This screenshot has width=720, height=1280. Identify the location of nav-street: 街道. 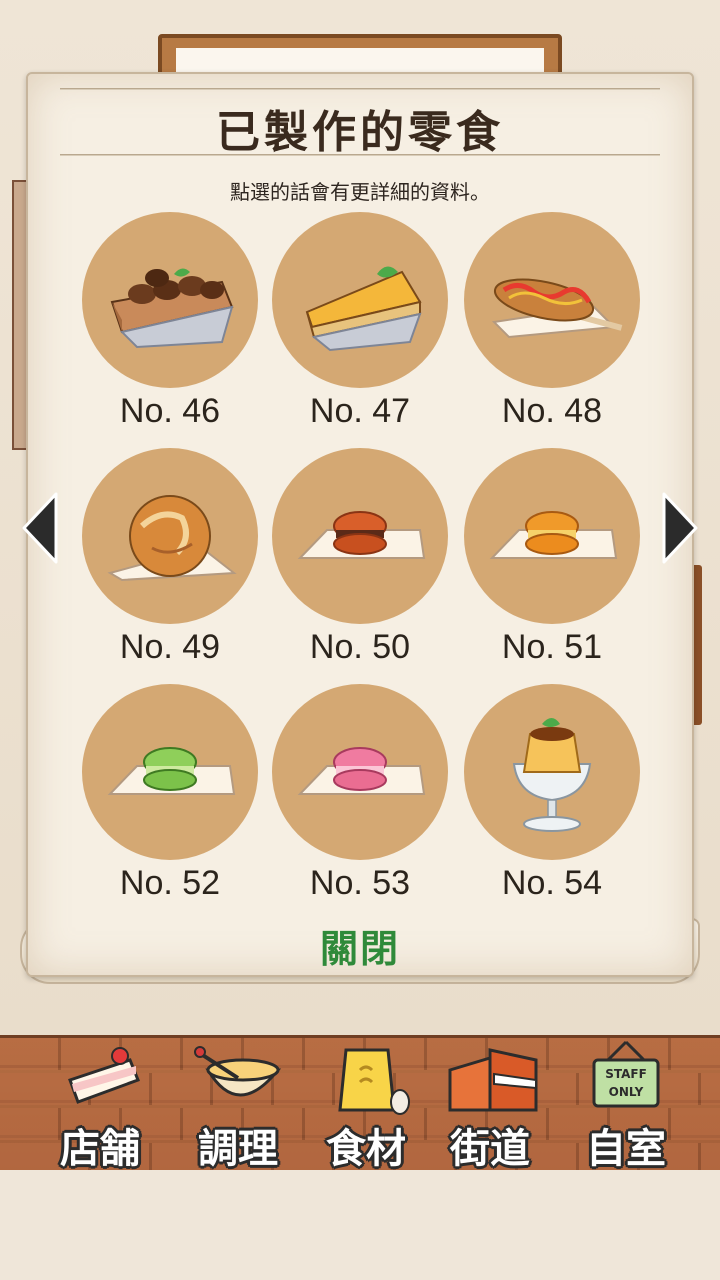
(490, 1106).